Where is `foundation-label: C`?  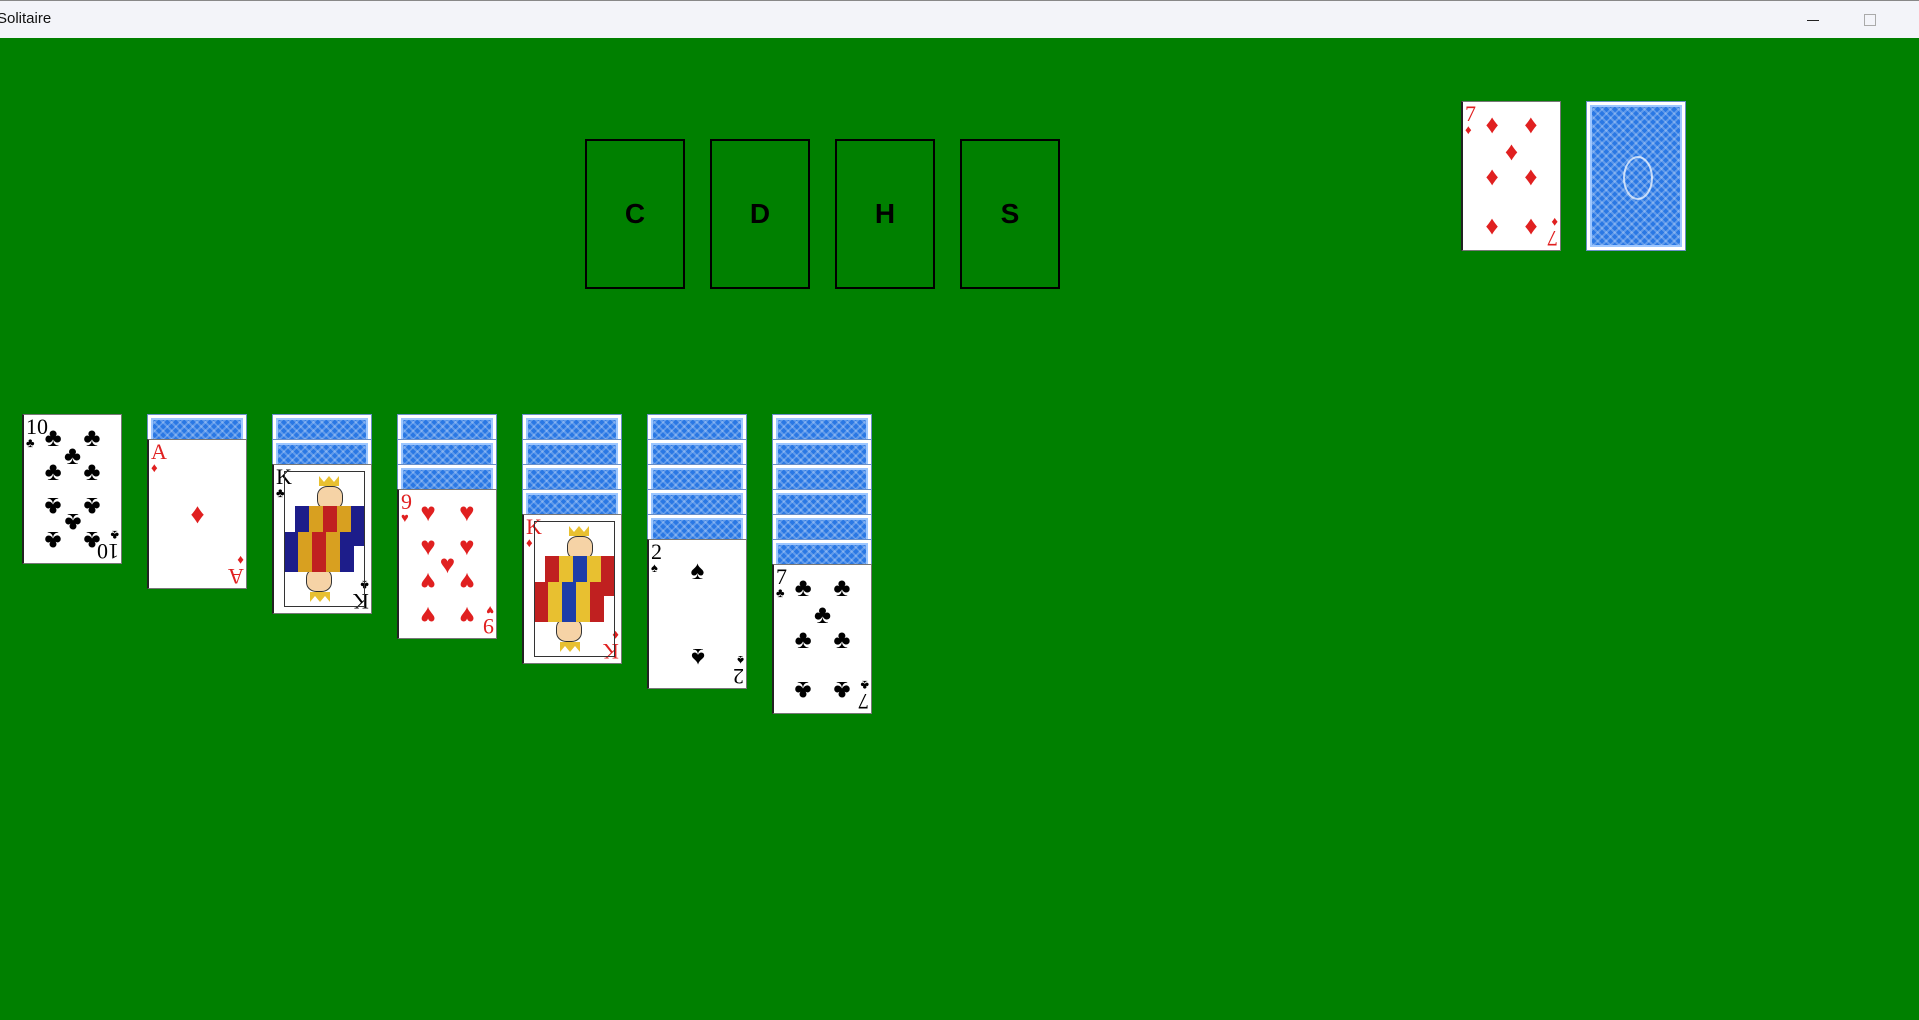
foundation-label: C is located at coordinates (635, 213).